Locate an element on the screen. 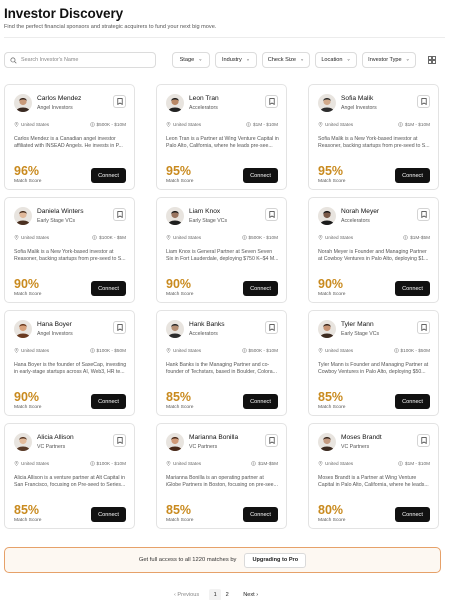 Image resolution: width=449 pixels, height=600 pixels. filter-stage: Stage ⌄ is located at coordinates (191, 60).